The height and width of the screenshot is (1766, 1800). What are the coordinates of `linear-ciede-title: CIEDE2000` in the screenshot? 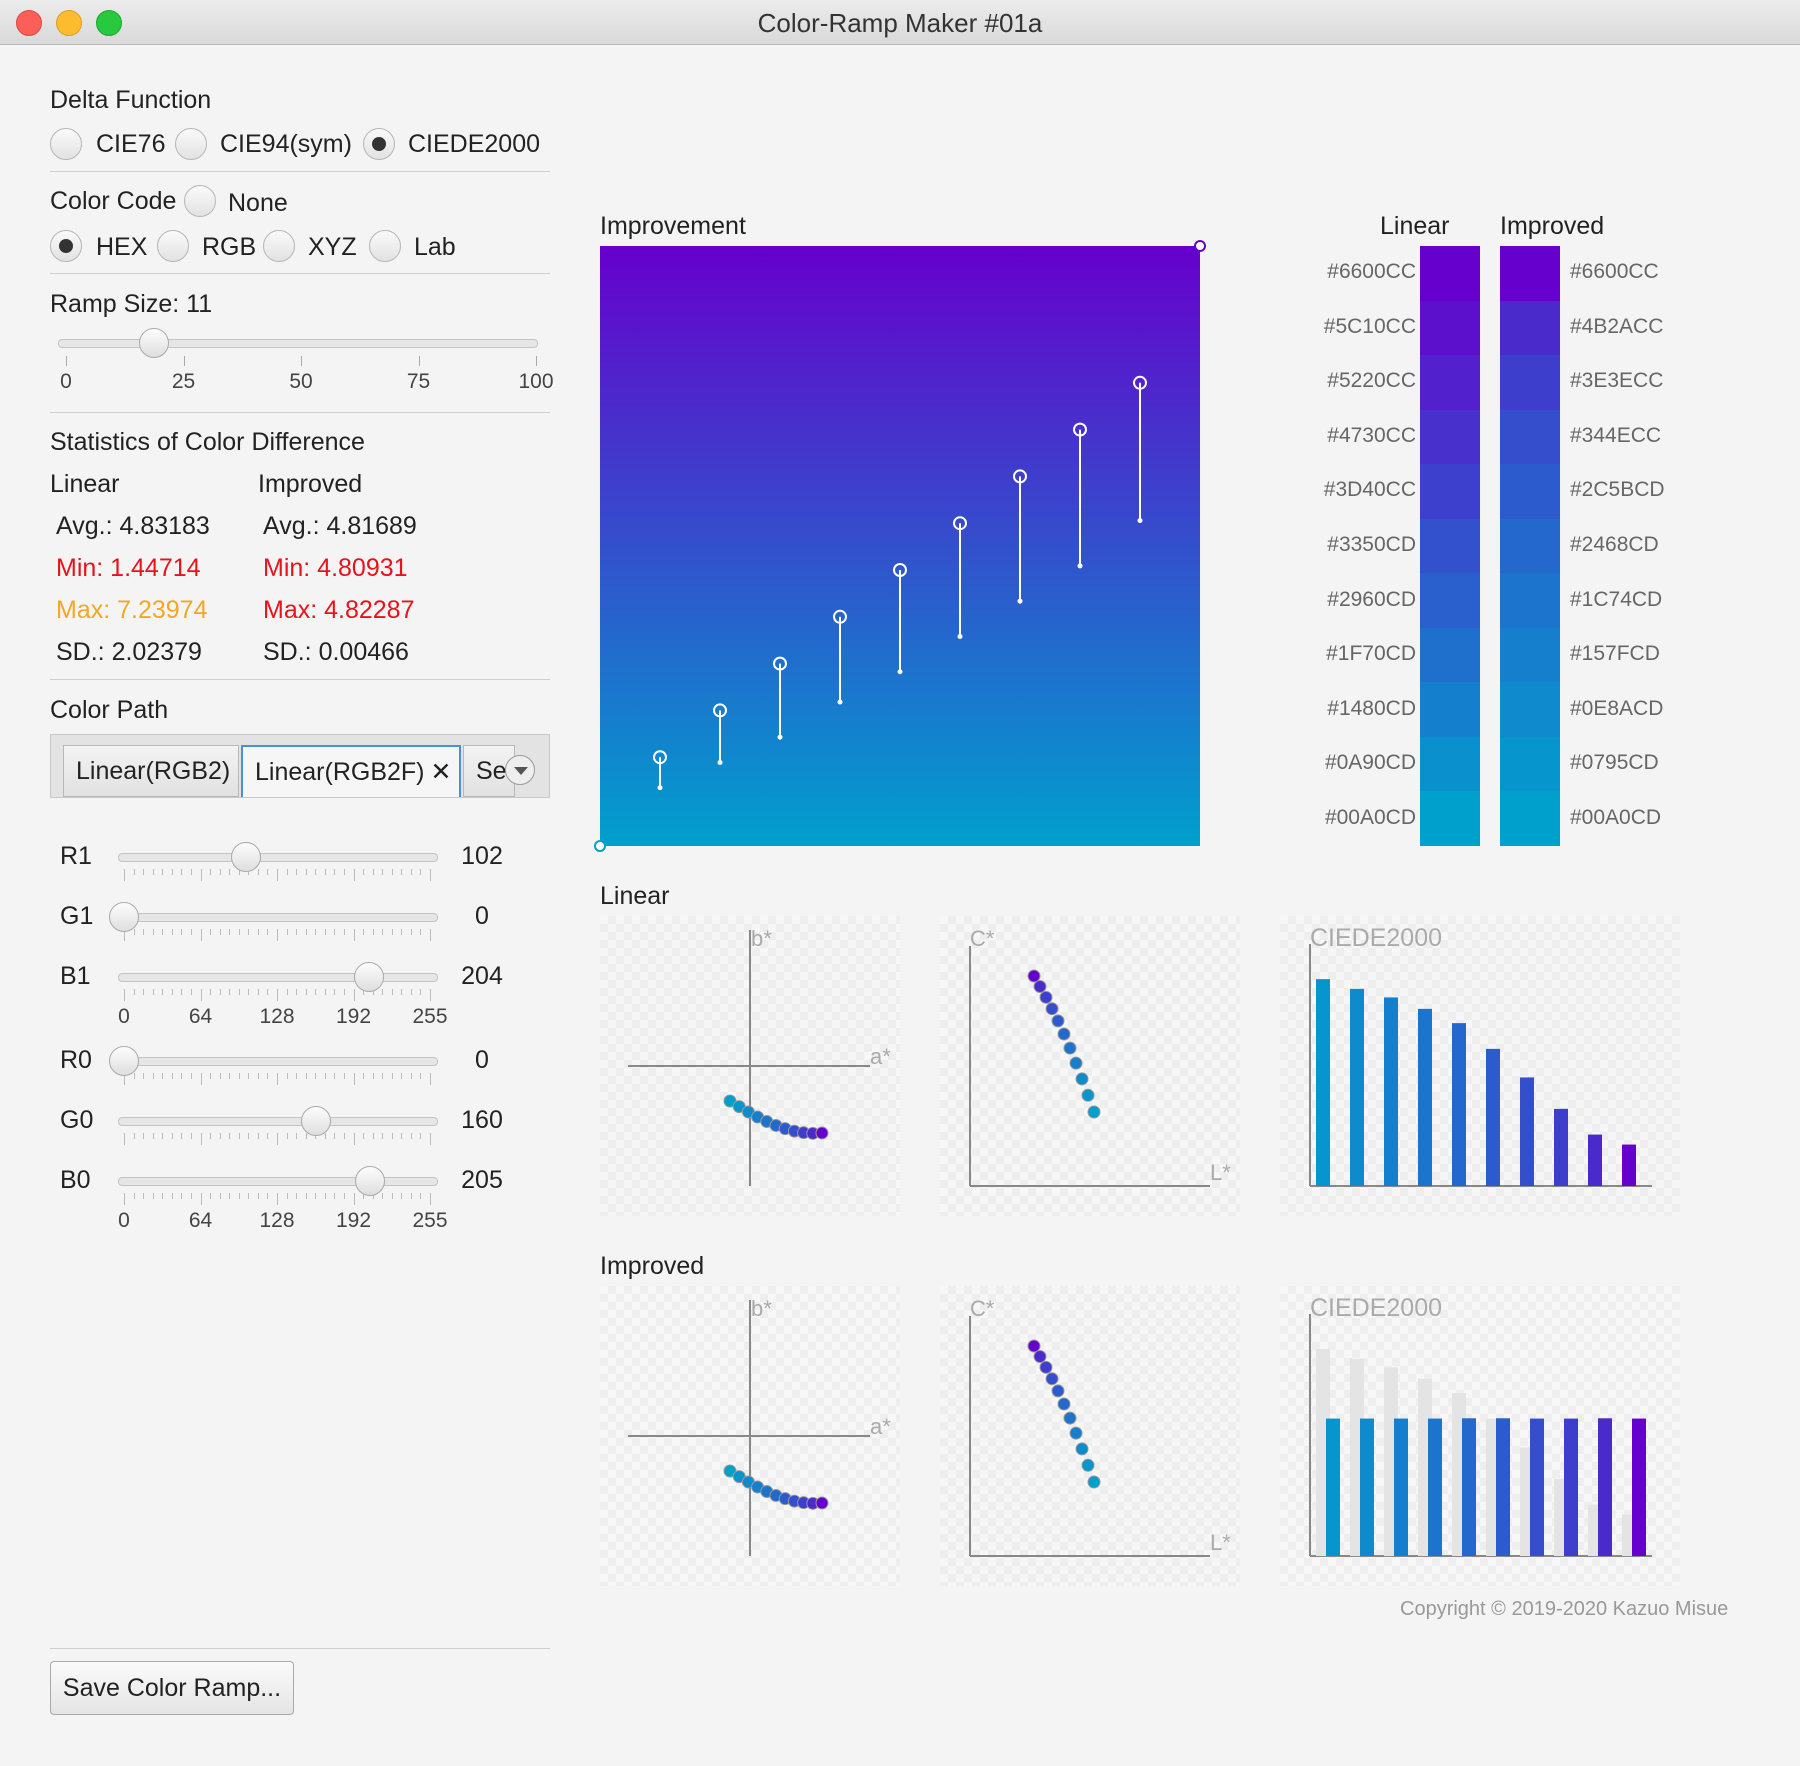 It's located at (1376, 938).